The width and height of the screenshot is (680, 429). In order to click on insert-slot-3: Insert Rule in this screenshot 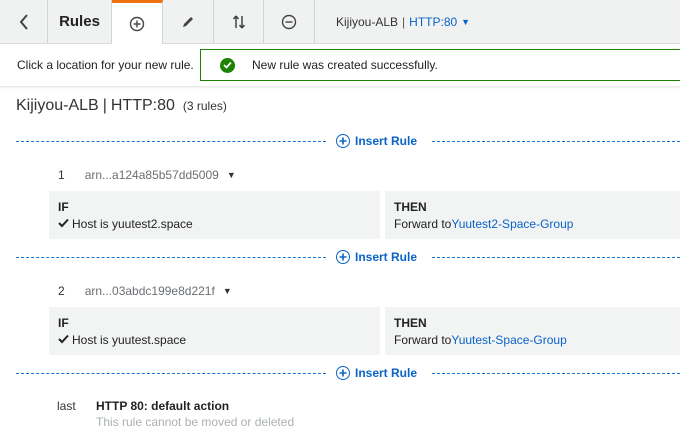, I will do `click(348, 374)`.